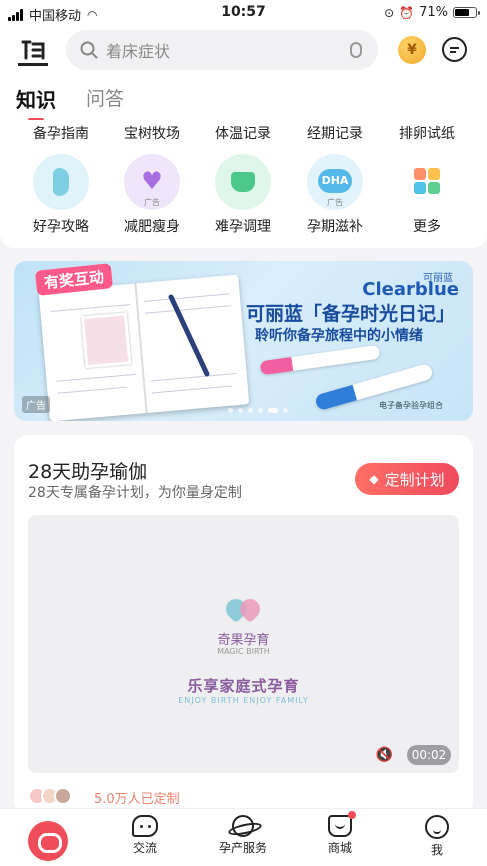 Image resolution: width=487 pixels, height=866 pixels. I want to click on test-stick-pink, so click(320, 360).